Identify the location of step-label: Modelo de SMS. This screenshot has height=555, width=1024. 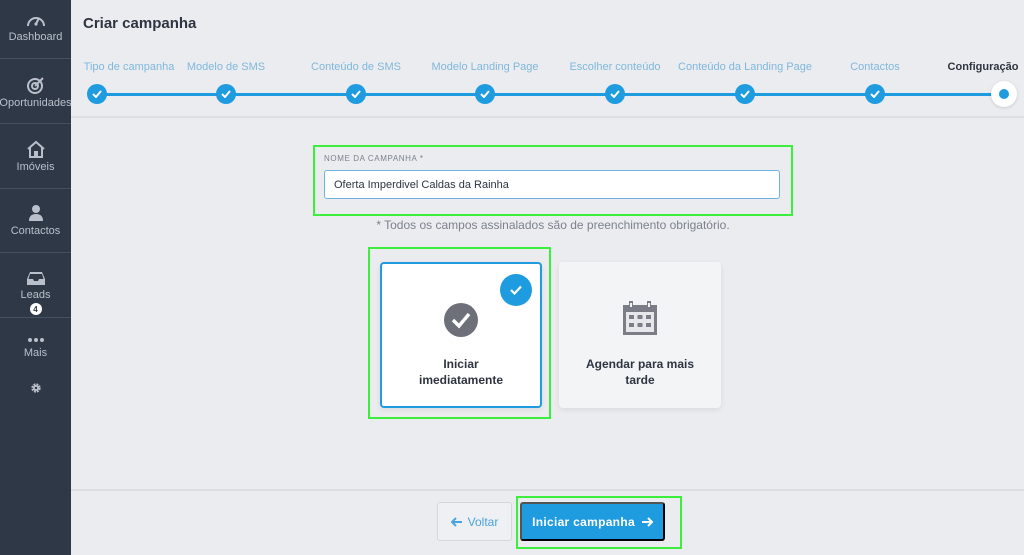
(226, 67).